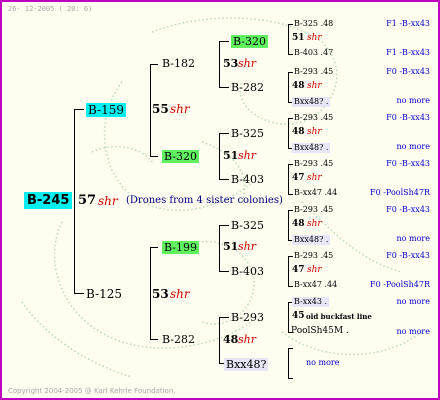 The image size is (440, 400). I want to click on gen4-label-1: B-320, so click(249, 41).